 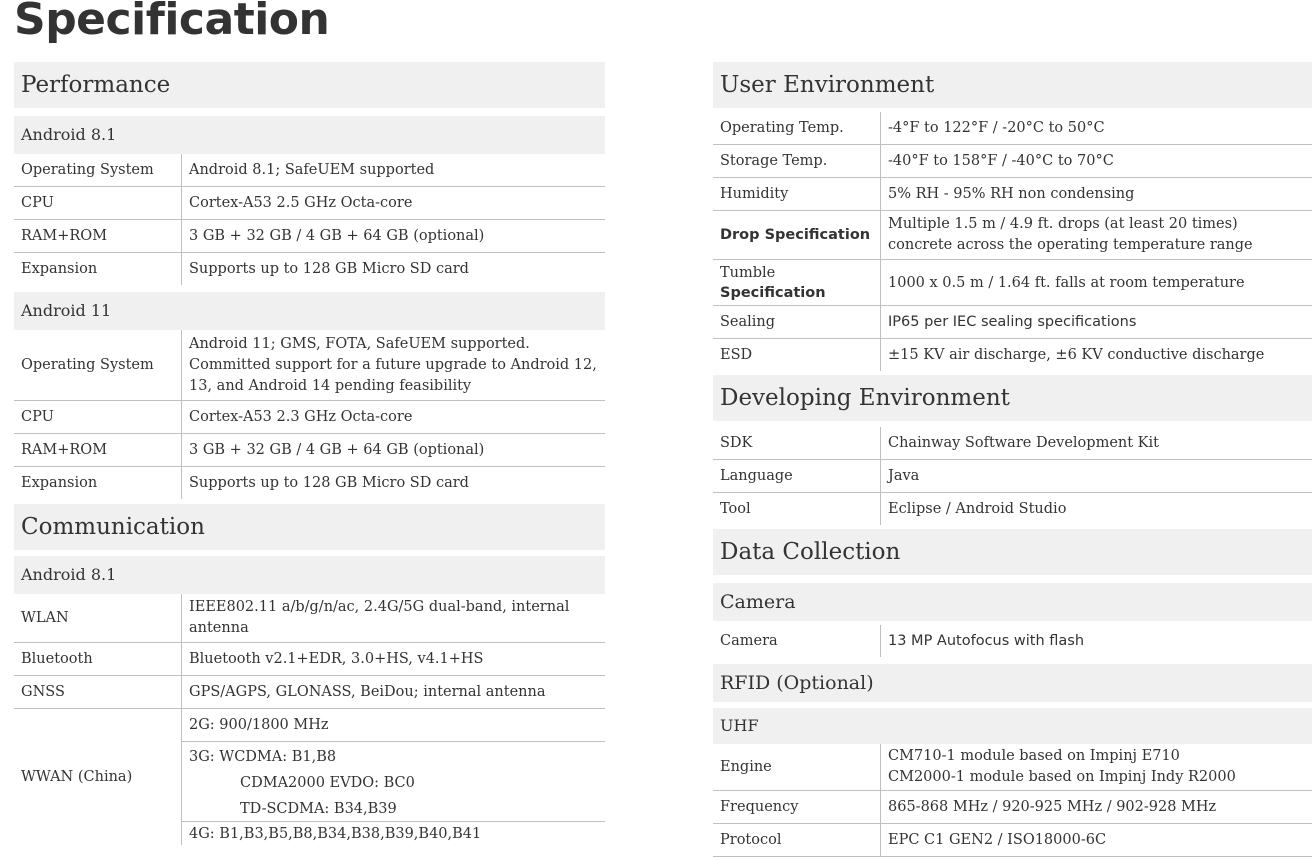 I want to click on row-value: Java, so click(x=1096, y=476).